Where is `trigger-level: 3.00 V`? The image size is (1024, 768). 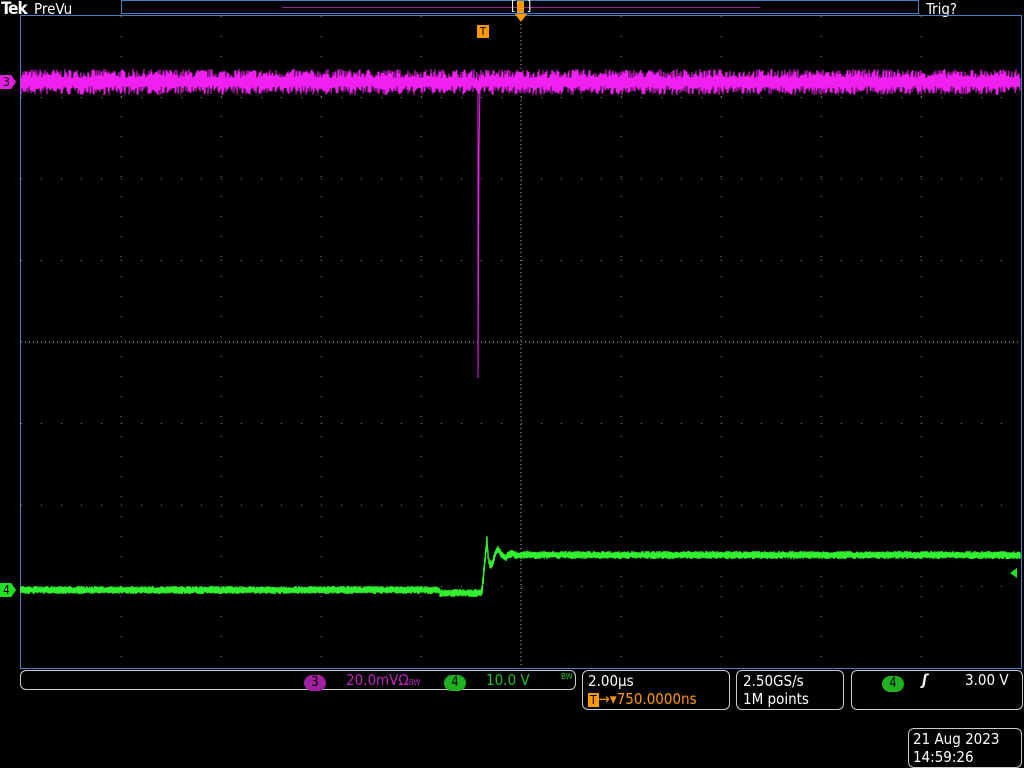 trigger-level: 3.00 V is located at coordinates (987, 680).